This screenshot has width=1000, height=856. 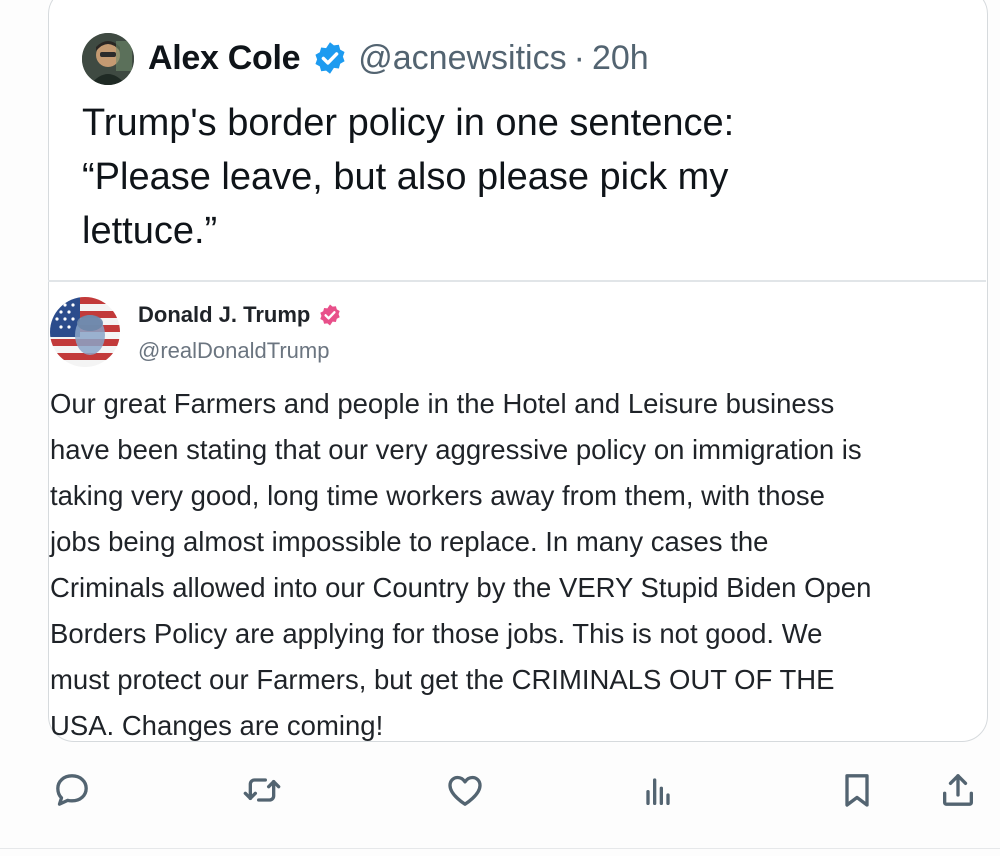 I want to click on like-icon, so click(x=465, y=790).